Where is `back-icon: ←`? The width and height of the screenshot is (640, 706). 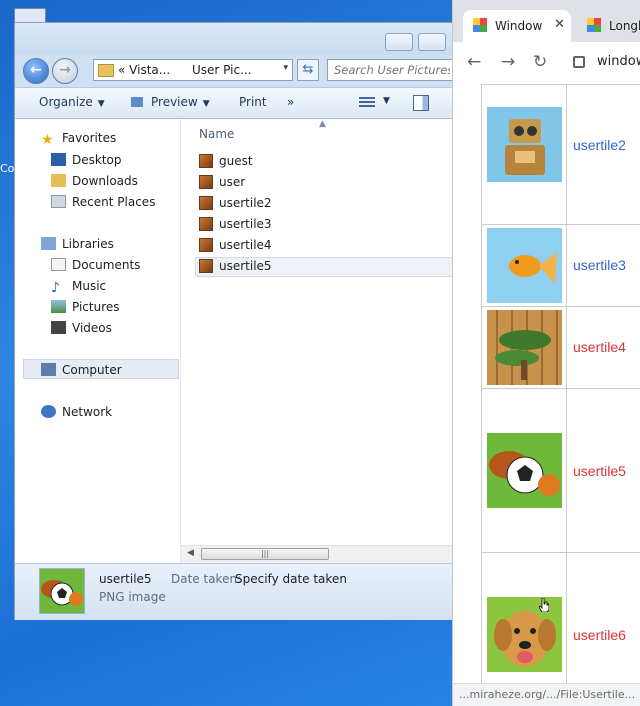
back-icon: ← is located at coordinates (474, 62).